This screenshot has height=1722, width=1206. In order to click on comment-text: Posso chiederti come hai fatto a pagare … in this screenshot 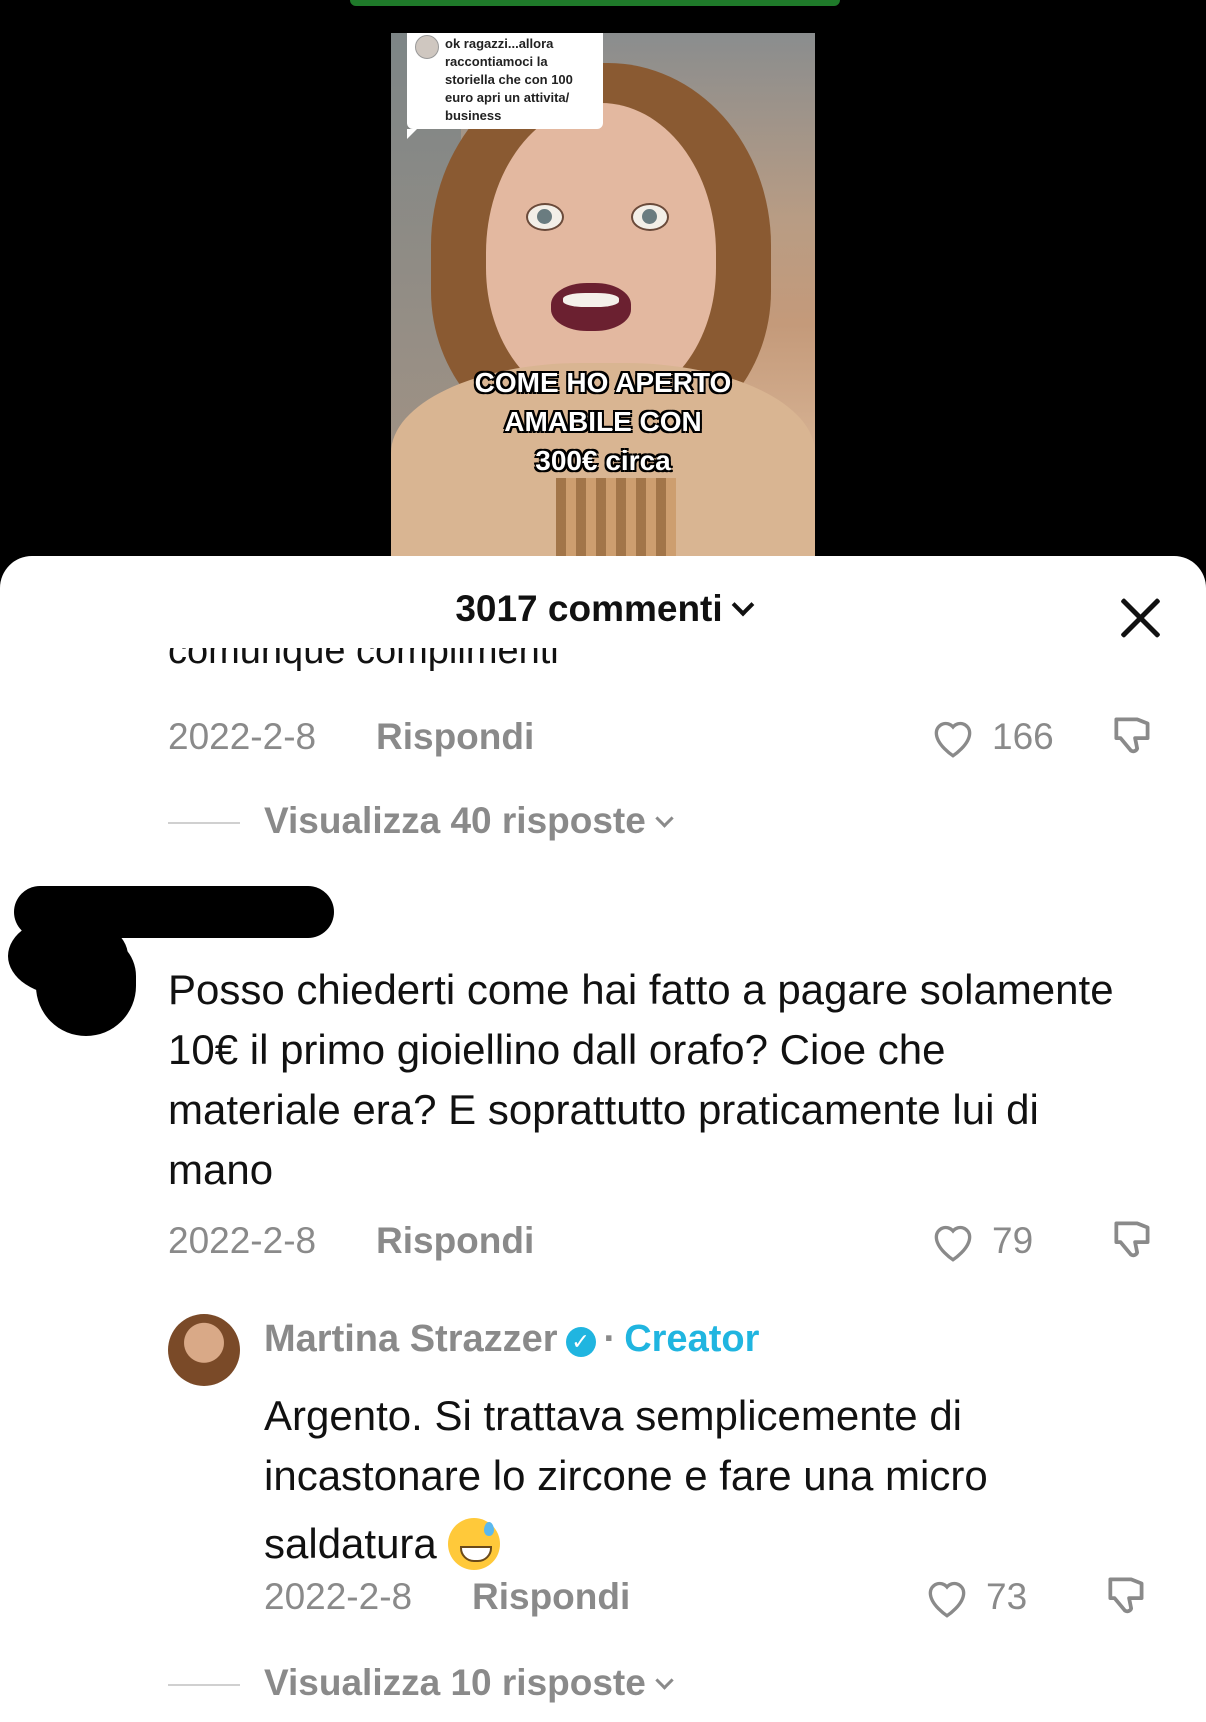, I will do `click(641, 1079)`.